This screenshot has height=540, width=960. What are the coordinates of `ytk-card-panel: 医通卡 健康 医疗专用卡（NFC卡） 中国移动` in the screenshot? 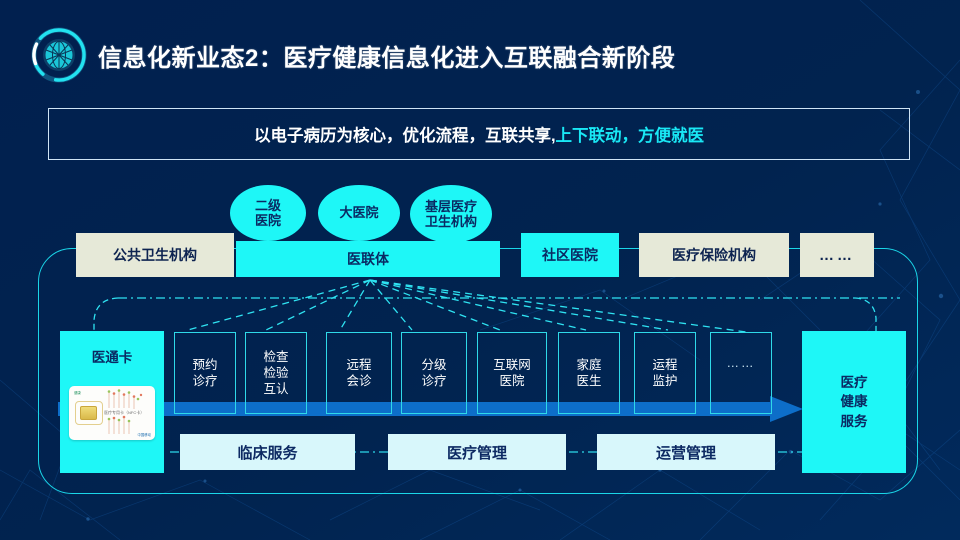 It's located at (112, 402).